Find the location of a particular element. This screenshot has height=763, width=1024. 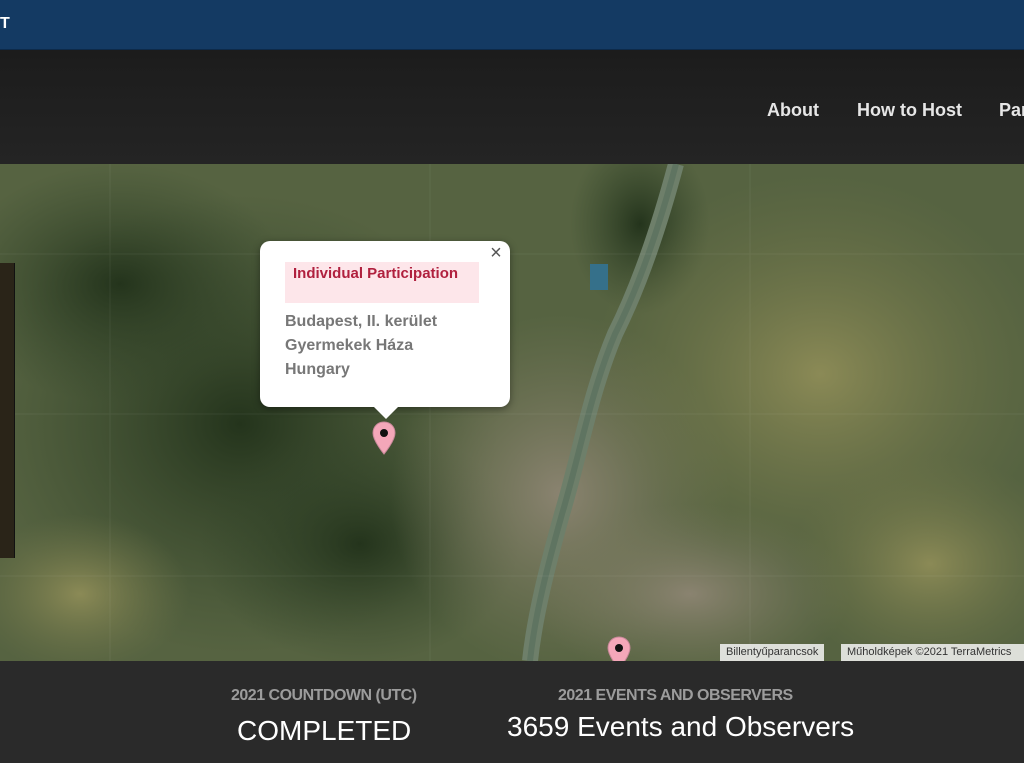

events-label: 2021 EVENTS AND OBSERVERS is located at coordinates (675, 695).